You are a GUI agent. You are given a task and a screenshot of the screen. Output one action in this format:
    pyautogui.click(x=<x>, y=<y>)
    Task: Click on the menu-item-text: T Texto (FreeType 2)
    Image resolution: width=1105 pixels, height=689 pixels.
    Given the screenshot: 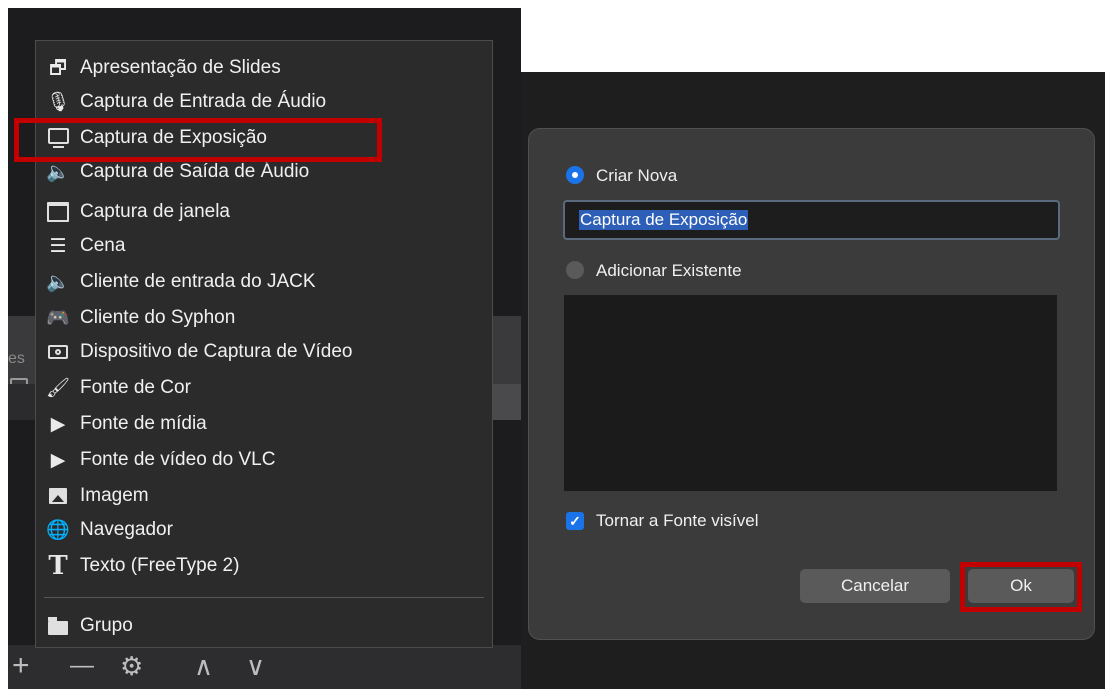 What is the action you would take?
    pyautogui.click(x=264, y=566)
    